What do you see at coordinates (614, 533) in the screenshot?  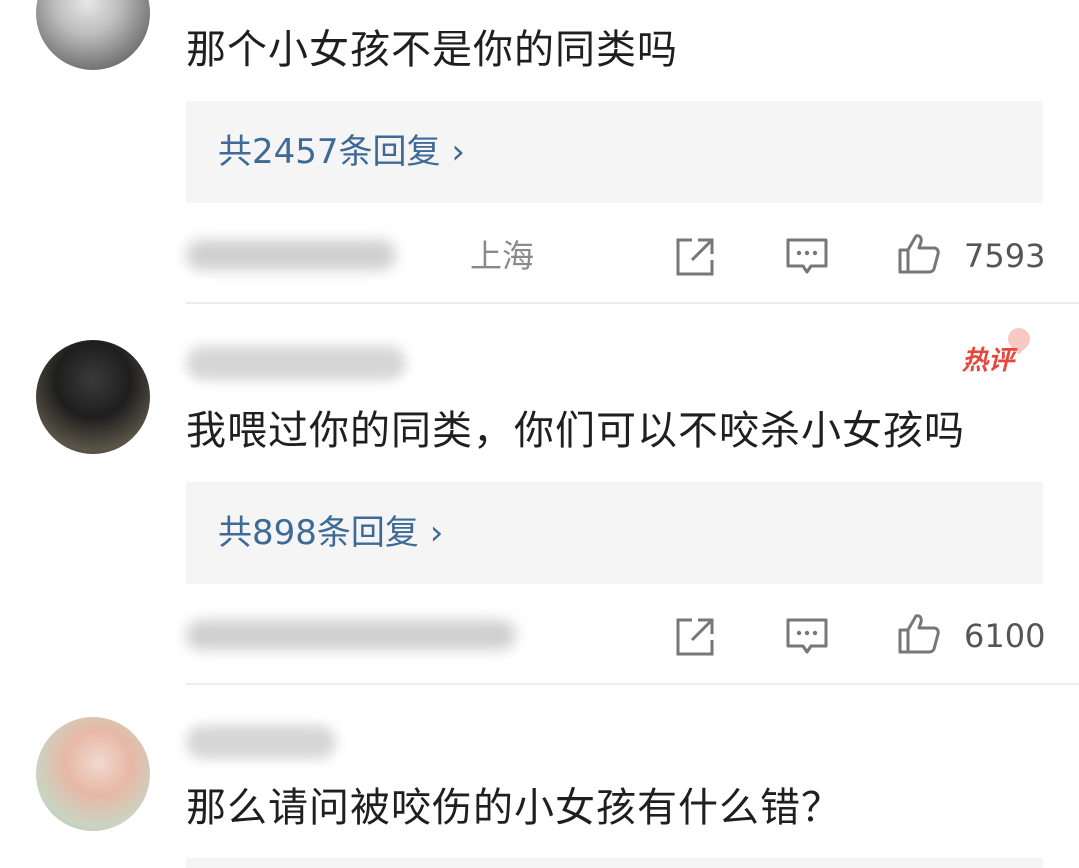 I see `reply-summary: 共898条回复 ›` at bounding box center [614, 533].